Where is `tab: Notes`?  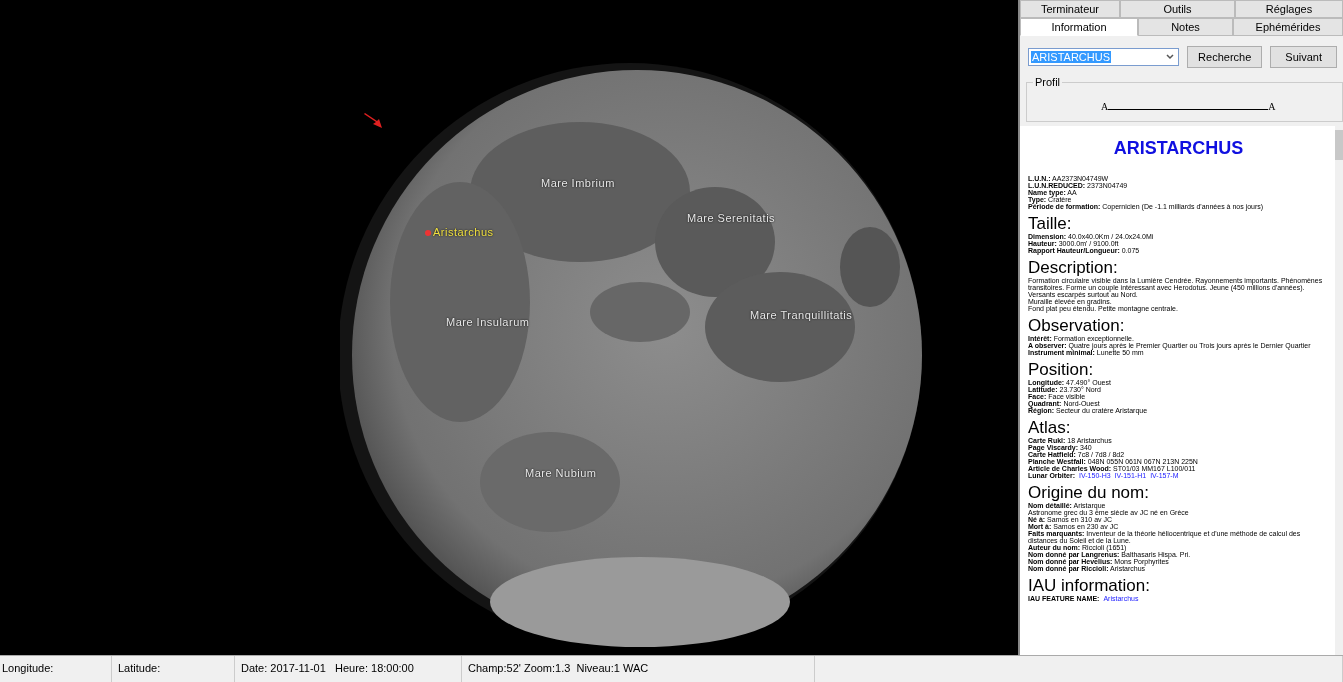
tab: Notes is located at coordinates (1185, 27).